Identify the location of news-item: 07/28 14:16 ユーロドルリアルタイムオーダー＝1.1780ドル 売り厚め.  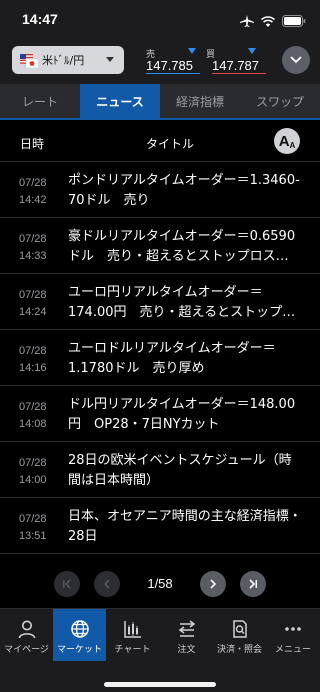
(160, 358).